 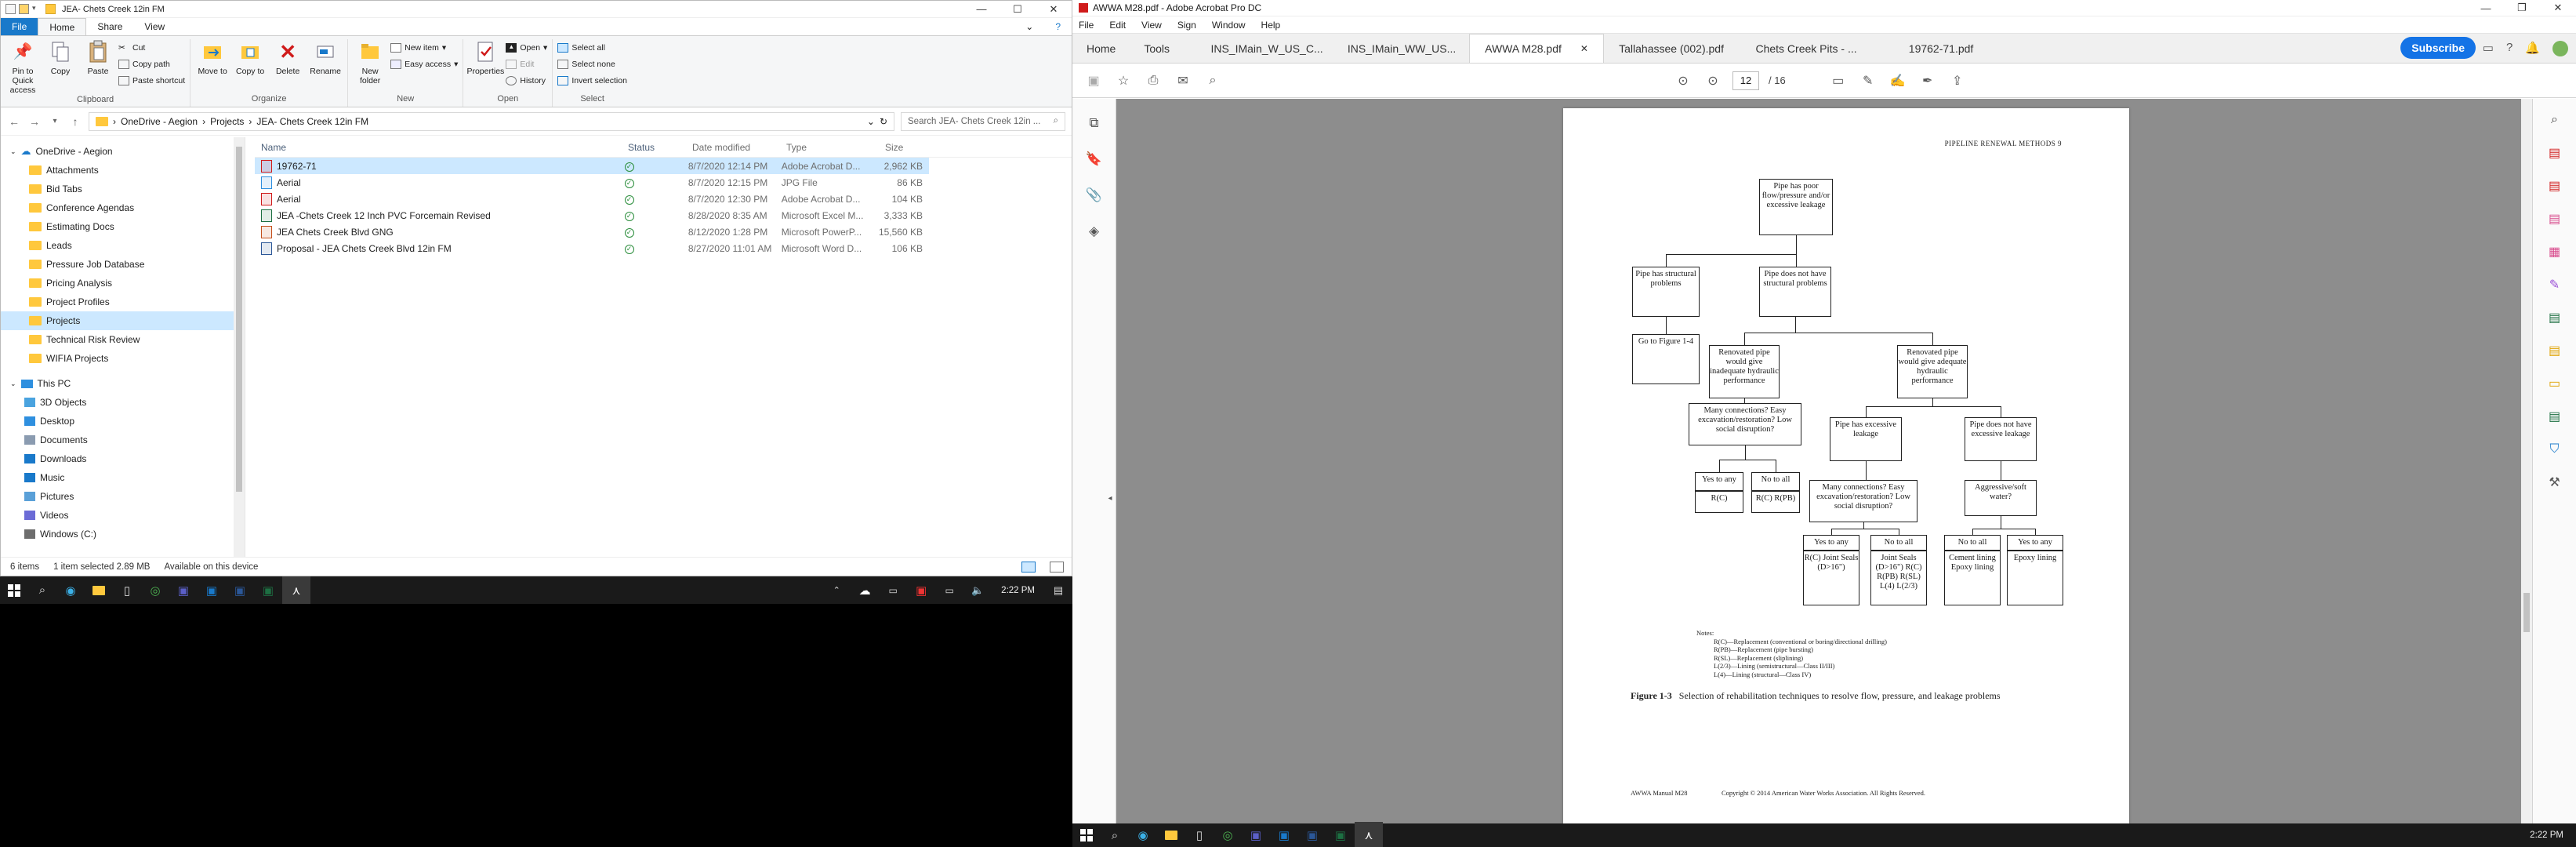 What do you see at coordinates (1018, 9) in the screenshot?
I see `maximize-icon: ☐` at bounding box center [1018, 9].